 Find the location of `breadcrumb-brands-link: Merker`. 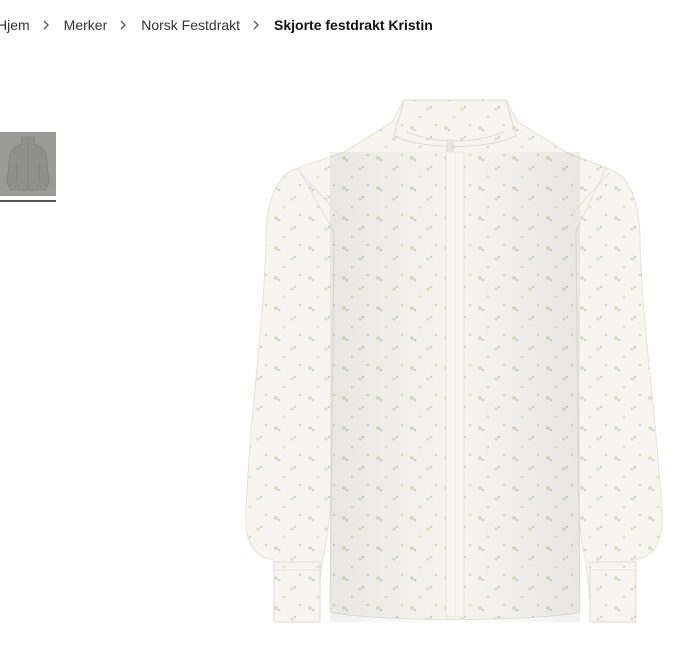

breadcrumb-brands-link: Merker is located at coordinates (86, 25).